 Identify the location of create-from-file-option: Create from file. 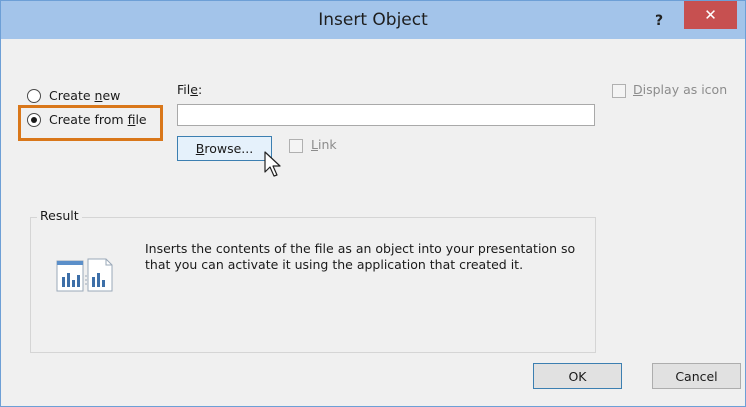
(87, 119).